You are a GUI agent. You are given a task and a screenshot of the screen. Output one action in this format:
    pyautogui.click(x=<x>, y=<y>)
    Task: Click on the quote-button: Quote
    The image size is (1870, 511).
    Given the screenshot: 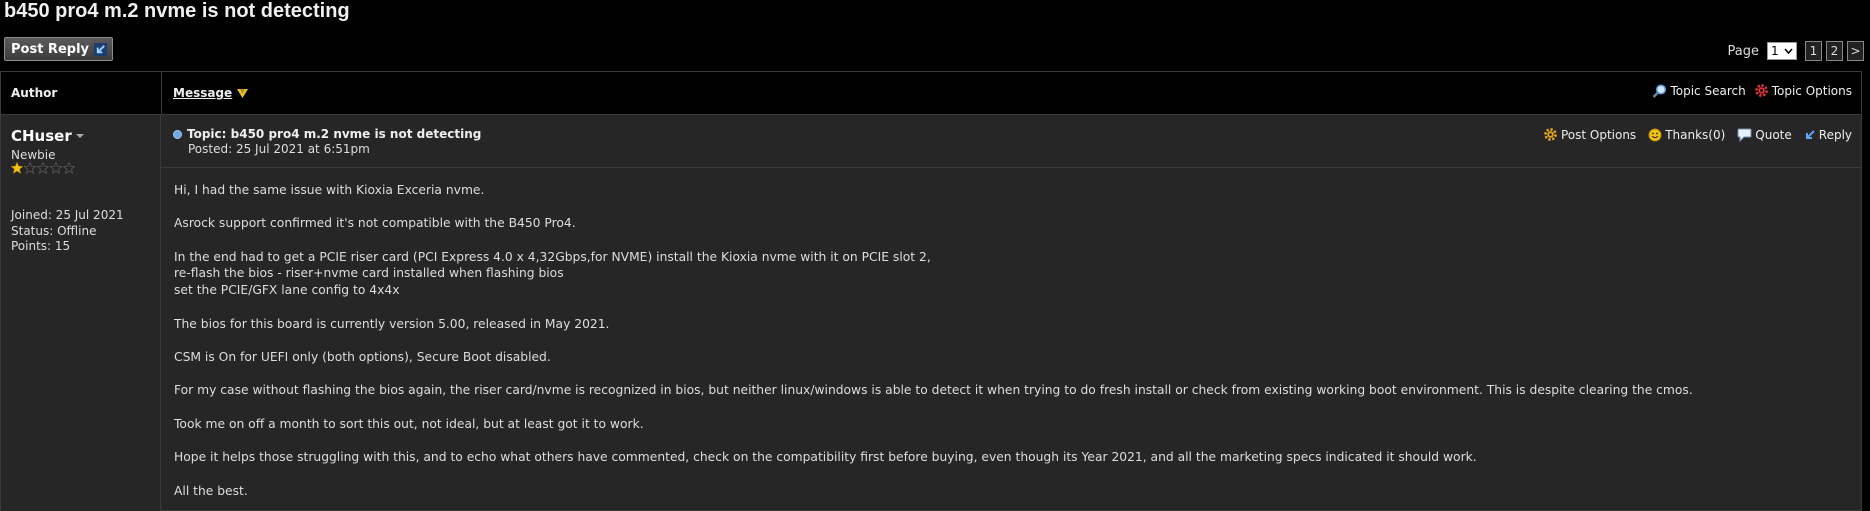 What is the action you would take?
    pyautogui.click(x=1764, y=134)
    